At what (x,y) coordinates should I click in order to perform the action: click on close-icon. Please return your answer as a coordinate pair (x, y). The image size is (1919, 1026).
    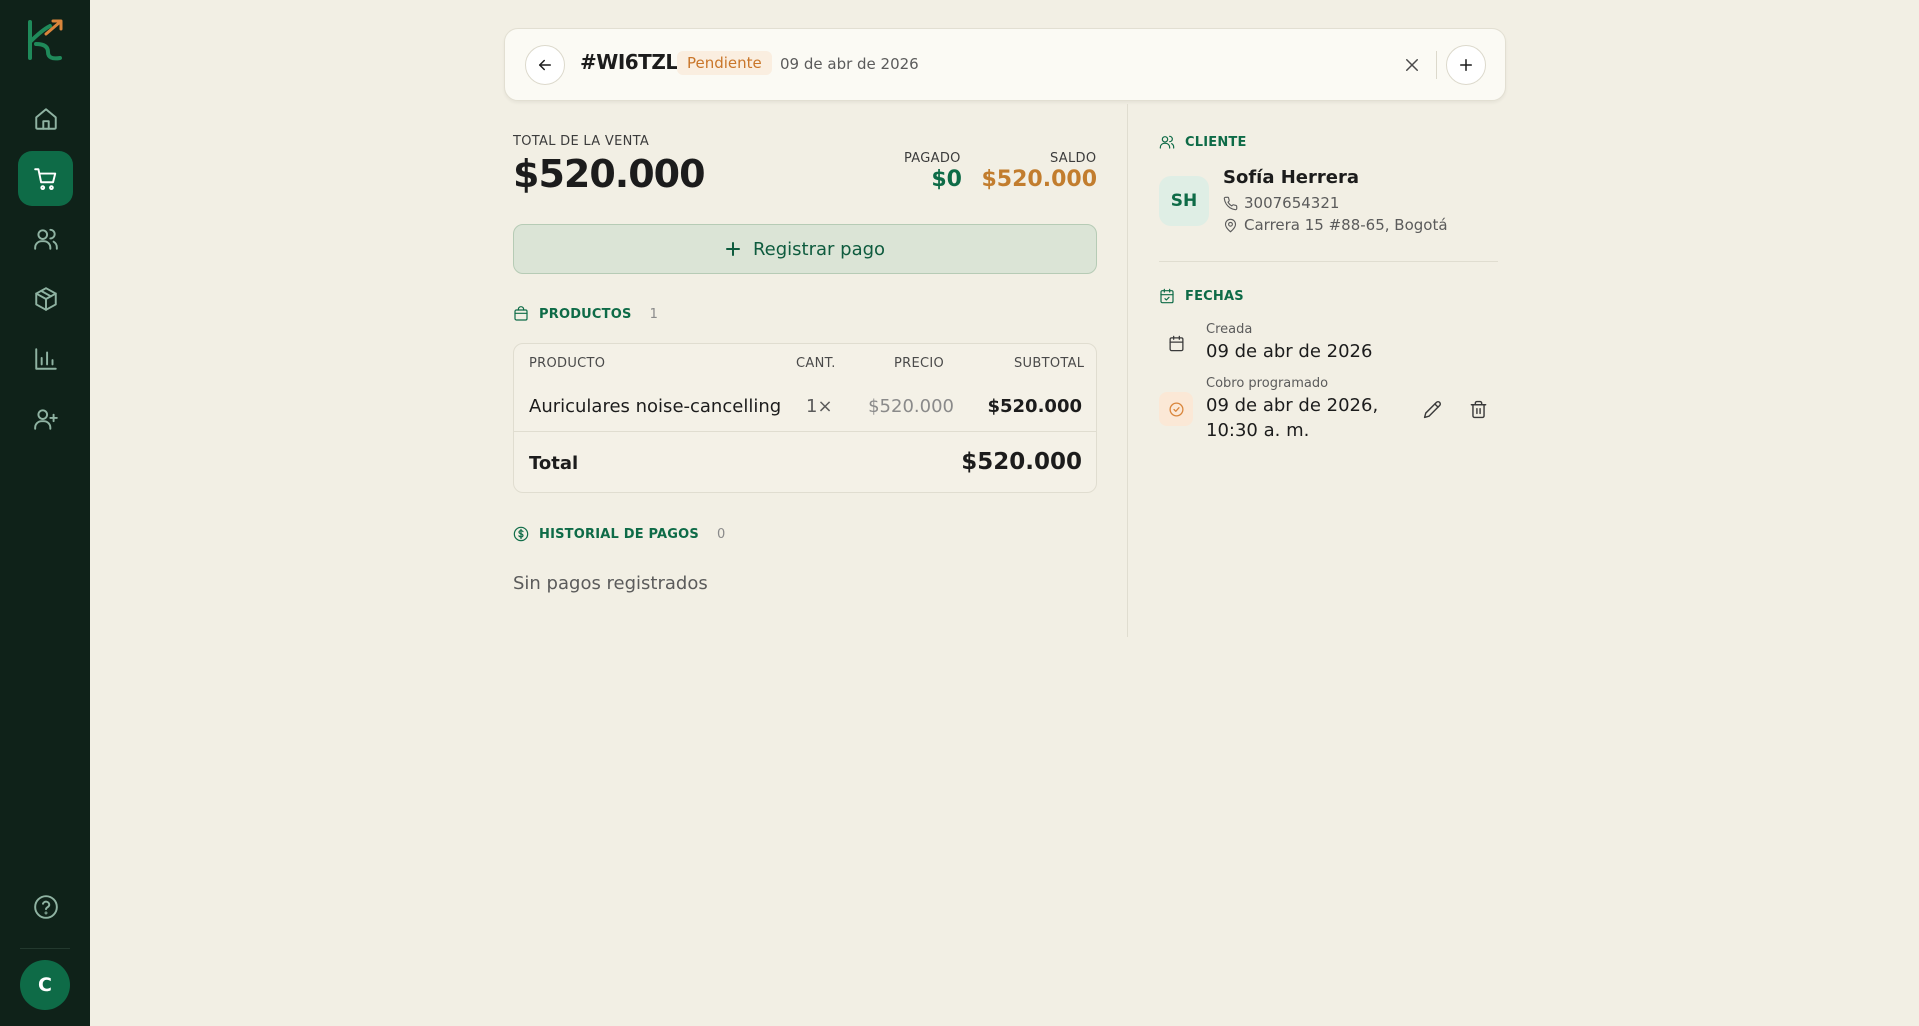
    Looking at the image, I should click on (1412, 65).